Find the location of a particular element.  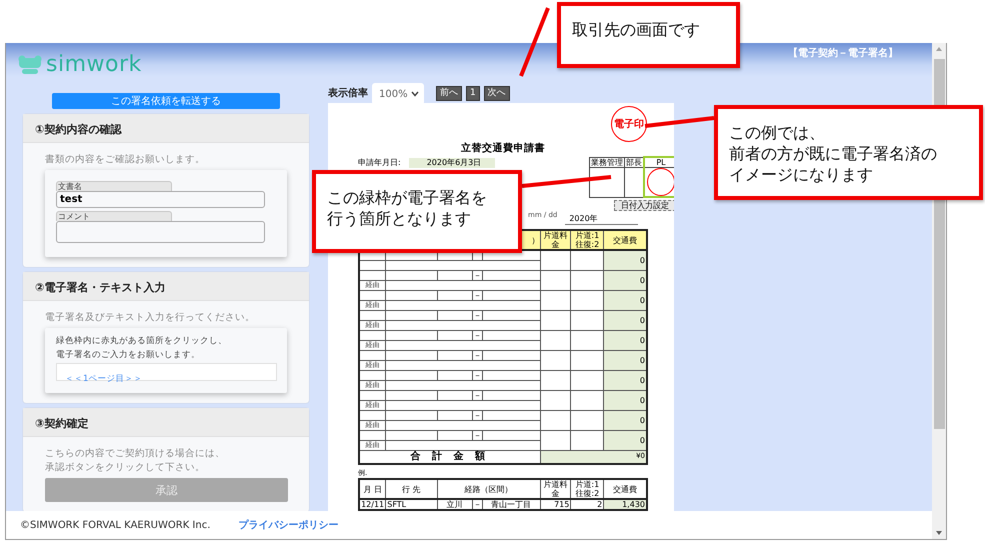

window-title: 【電子契約－電子署名】 is located at coordinates (843, 53).